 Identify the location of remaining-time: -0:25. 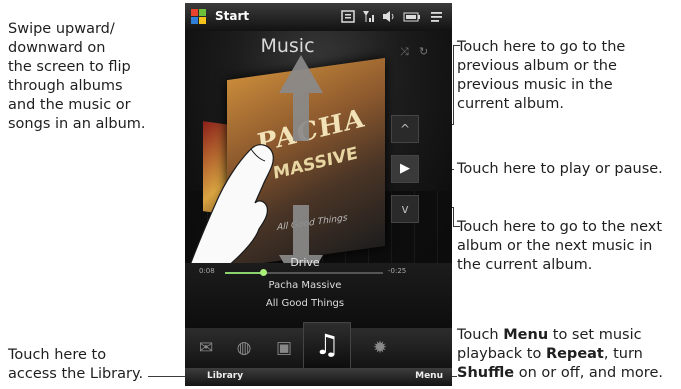
(397, 271).